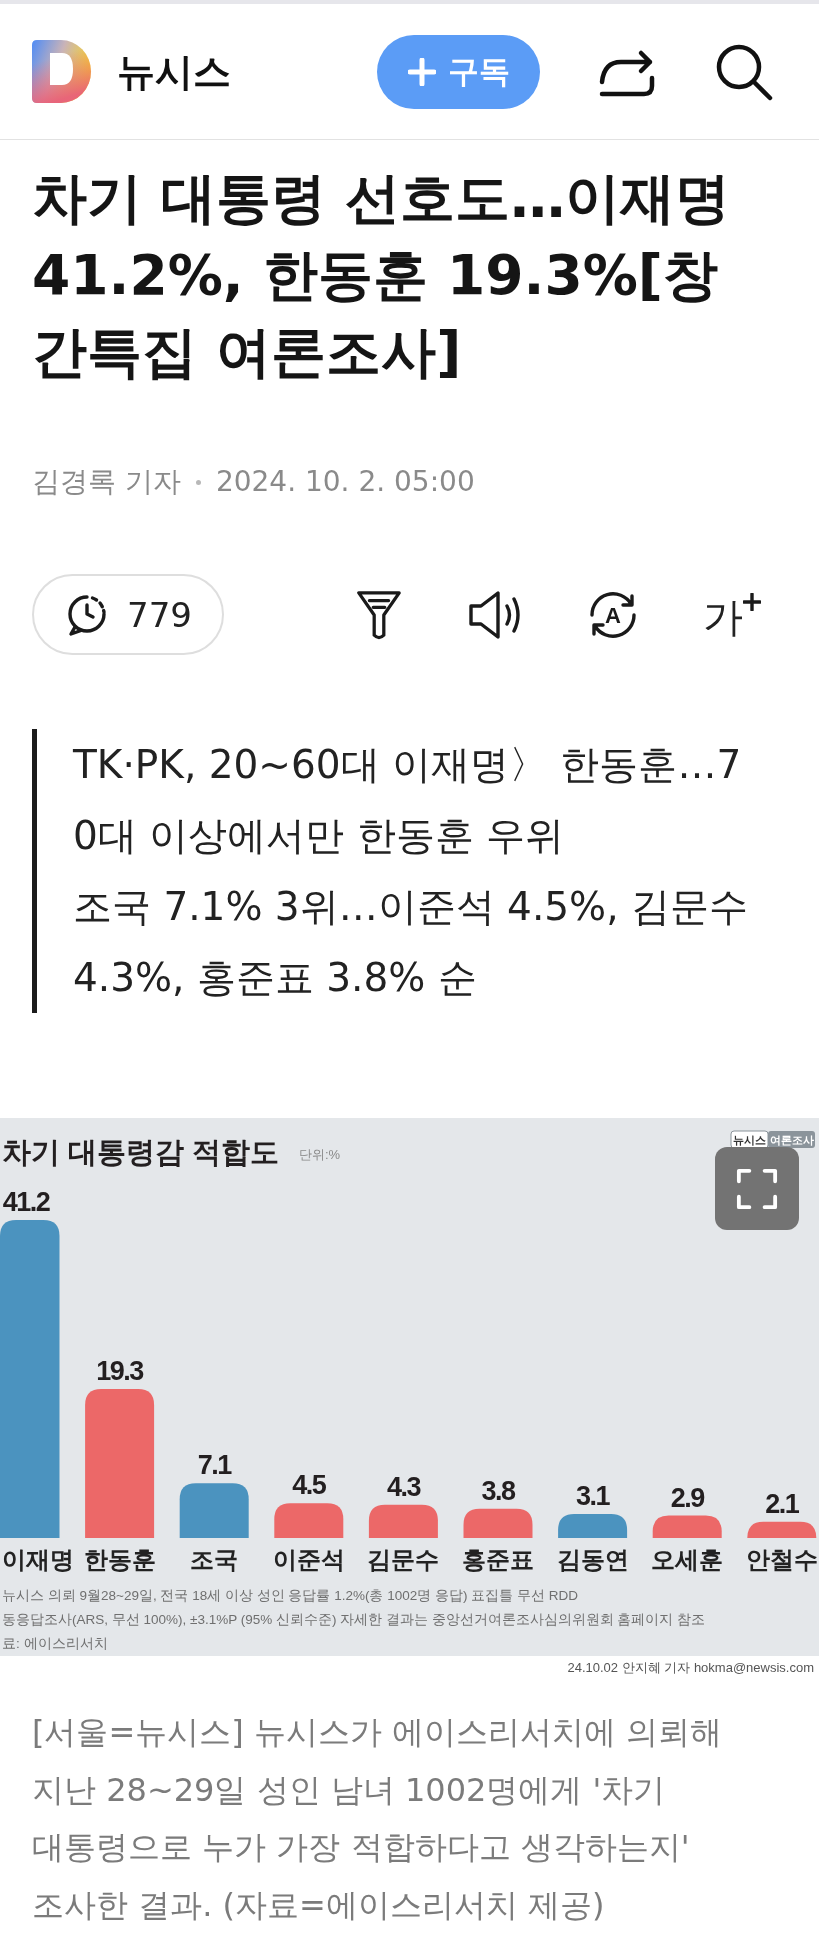 The image size is (819, 1936). I want to click on value-label: 4.3, so click(403, 1486).